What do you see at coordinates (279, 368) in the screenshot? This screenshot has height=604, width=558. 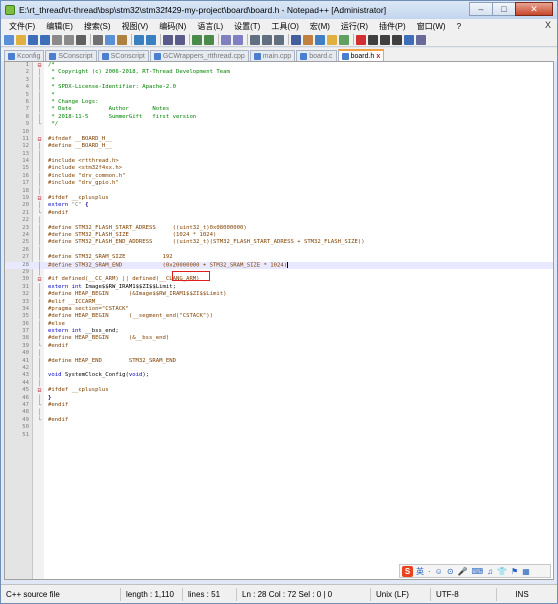 I see `code-line: 42 │` at bounding box center [279, 368].